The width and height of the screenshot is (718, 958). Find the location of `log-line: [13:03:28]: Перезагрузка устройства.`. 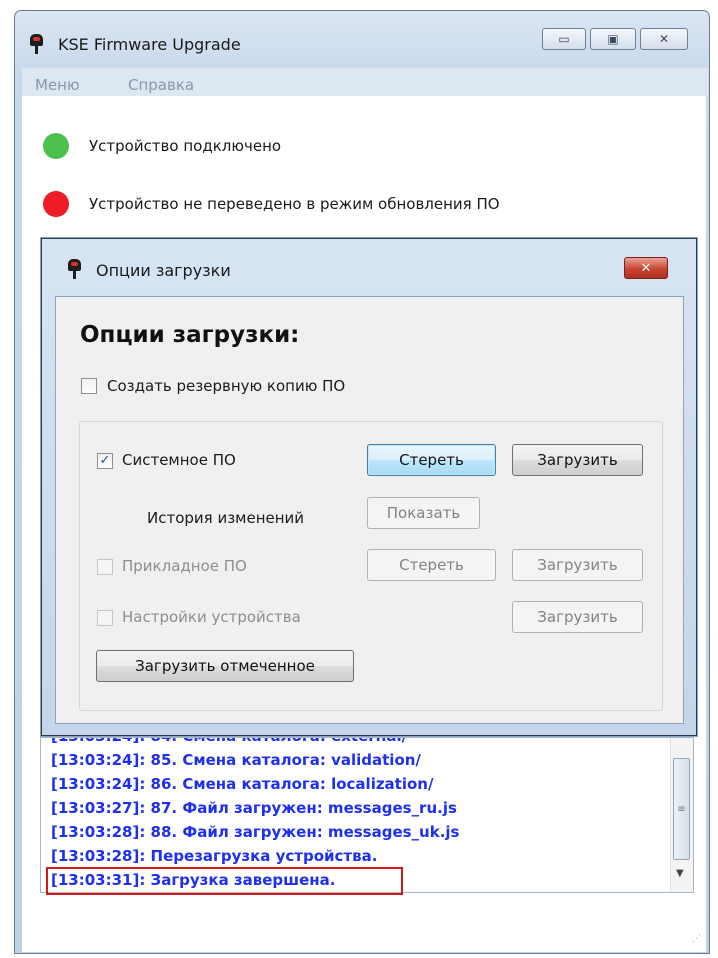

log-line: [13:03:28]: Перезагрузка устройства. is located at coordinates (214, 856).